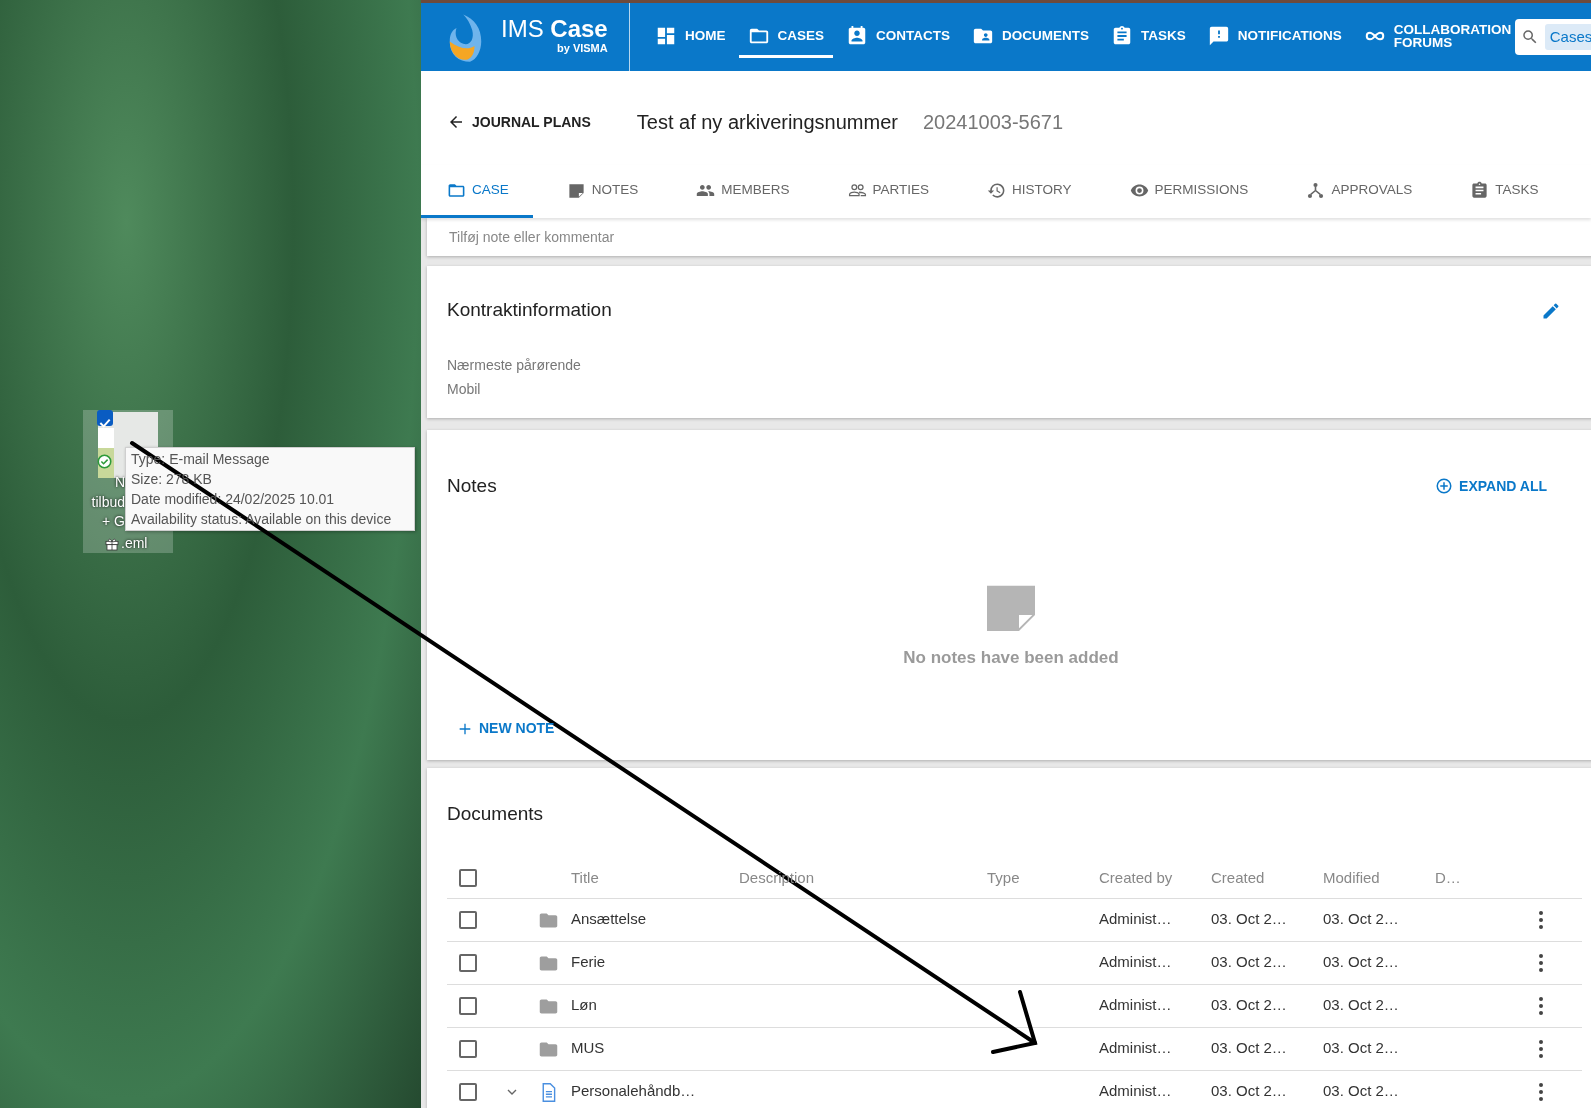 The width and height of the screenshot is (1591, 1108). What do you see at coordinates (529, 310) in the screenshot?
I see `card-title: Kontraktinformation` at bounding box center [529, 310].